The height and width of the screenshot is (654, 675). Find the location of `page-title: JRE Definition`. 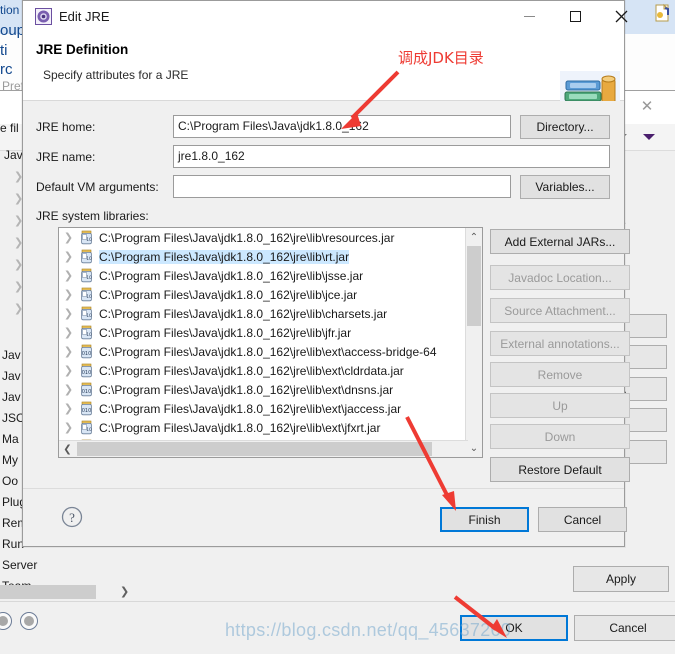

page-title: JRE Definition is located at coordinates (82, 49).